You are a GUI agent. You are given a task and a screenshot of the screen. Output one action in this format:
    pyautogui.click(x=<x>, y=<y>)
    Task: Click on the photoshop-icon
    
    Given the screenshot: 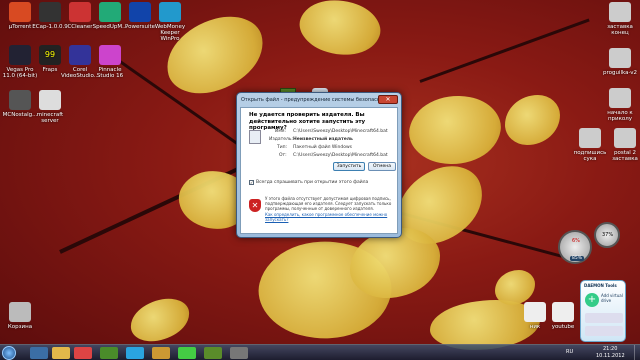 What is the action you would take?
    pyautogui.click(x=161, y=353)
    